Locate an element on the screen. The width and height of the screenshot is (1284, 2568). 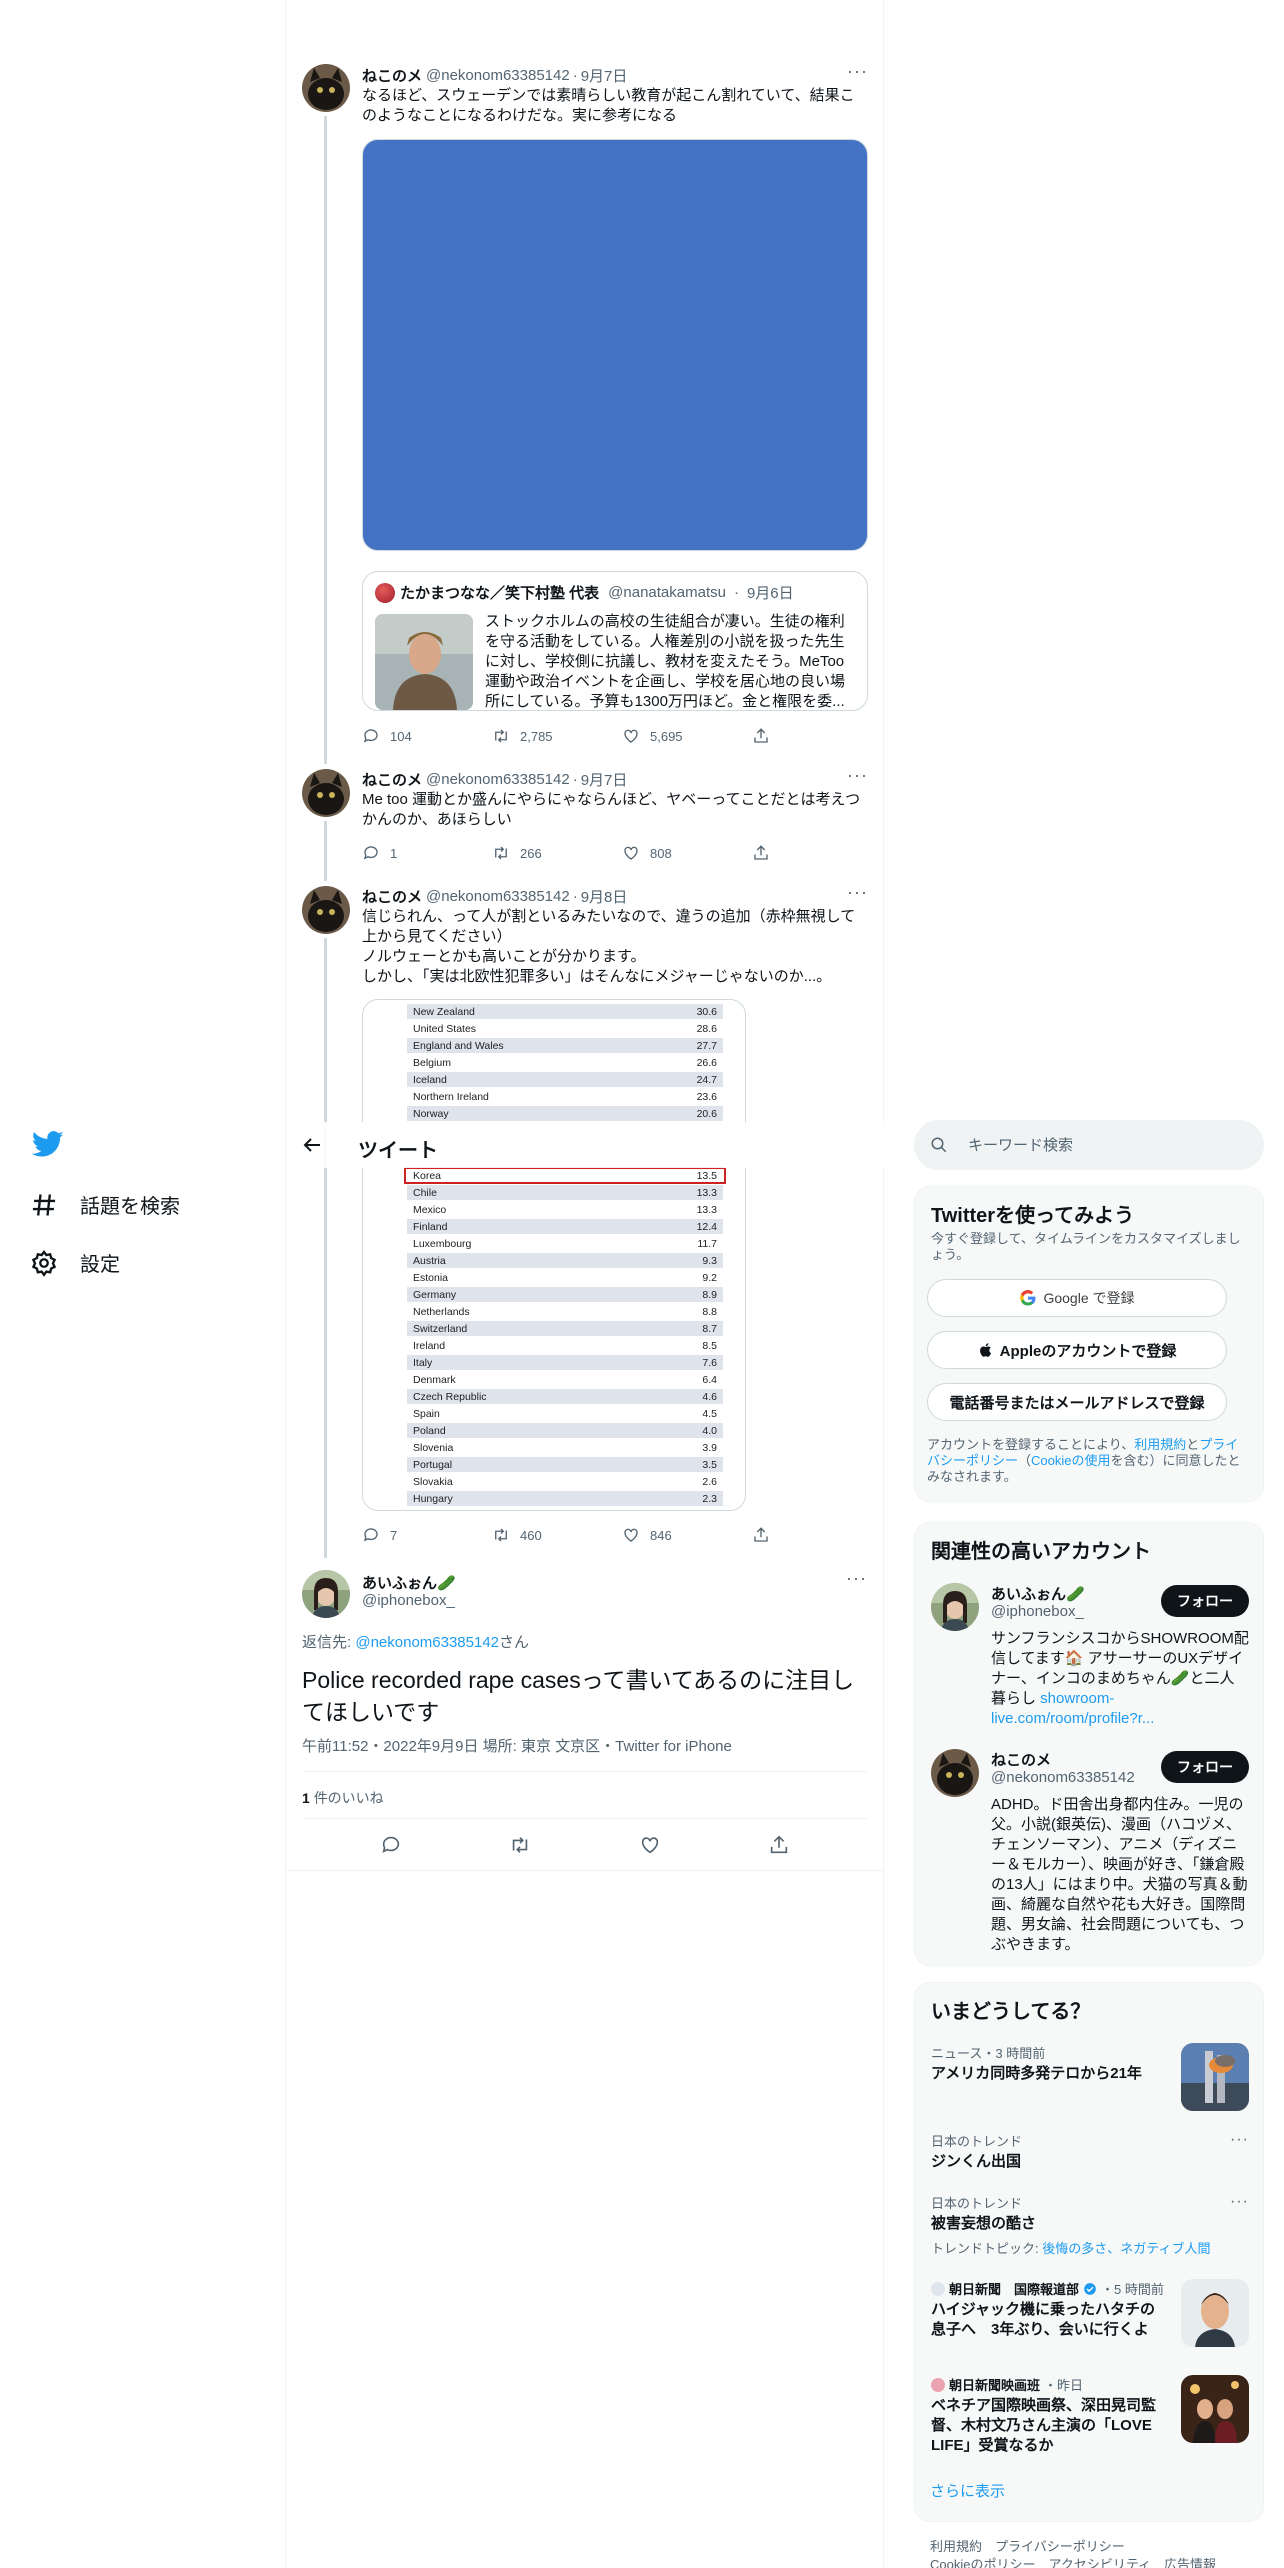
terms-mid: と is located at coordinates (1193, 1444).